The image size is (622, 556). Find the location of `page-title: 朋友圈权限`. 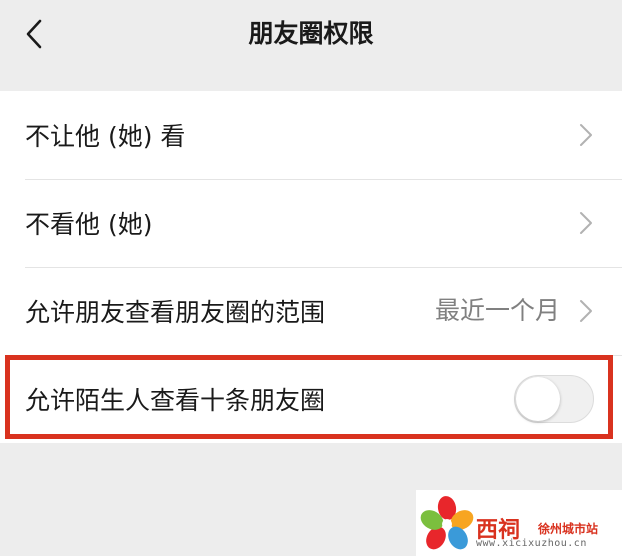

page-title: 朋友圈权限 is located at coordinates (311, 33).